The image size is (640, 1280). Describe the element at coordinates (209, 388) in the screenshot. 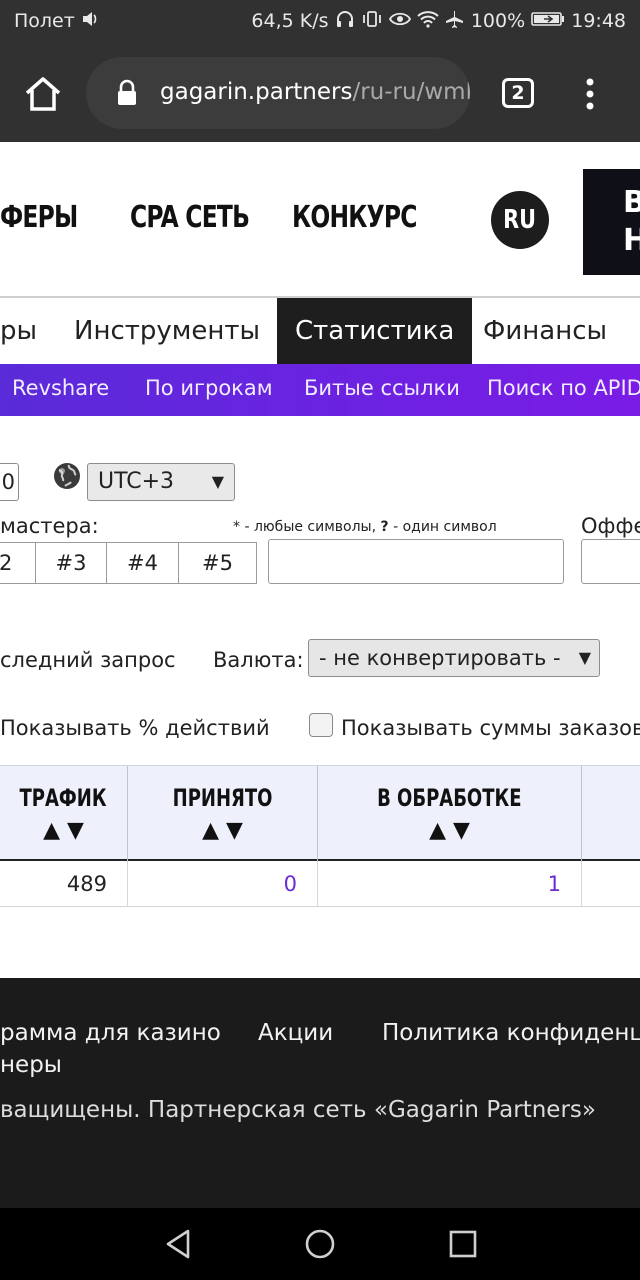

I see `subnav-by-players: По игрокам` at that location.